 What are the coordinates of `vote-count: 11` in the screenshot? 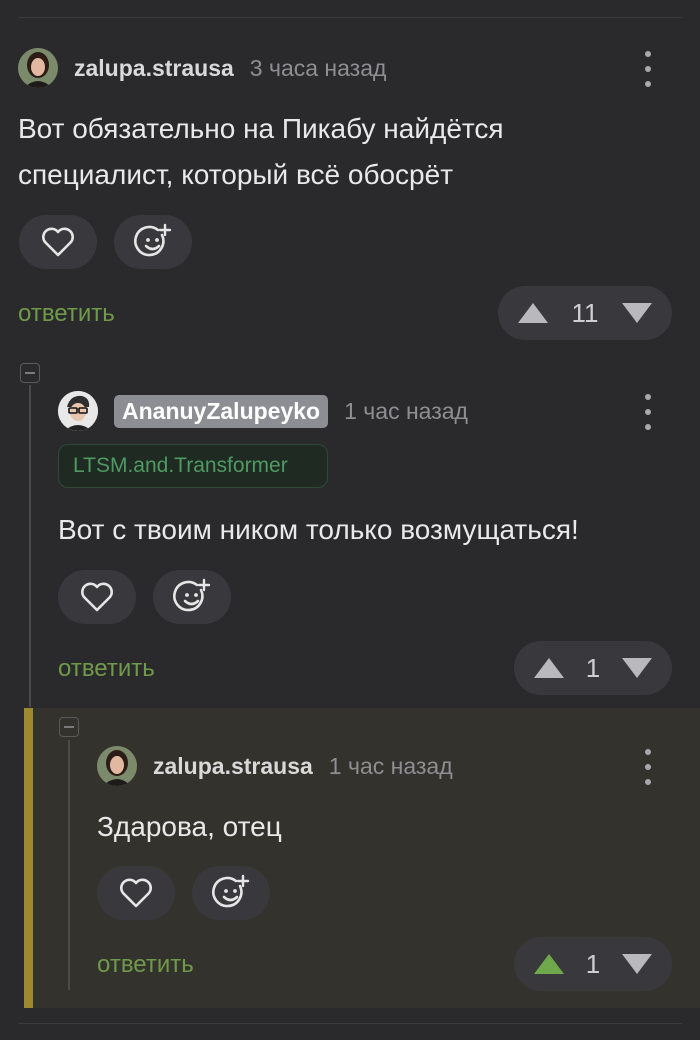 It's located at (585, 312).